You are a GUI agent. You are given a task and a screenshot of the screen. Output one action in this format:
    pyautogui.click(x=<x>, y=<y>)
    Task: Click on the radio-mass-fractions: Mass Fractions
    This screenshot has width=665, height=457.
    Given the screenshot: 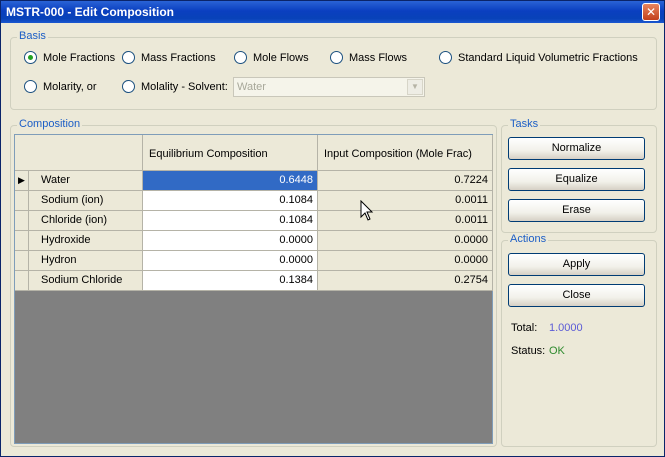 What is the action you would take?
    pyautogui.click(x=169, y=57)
    